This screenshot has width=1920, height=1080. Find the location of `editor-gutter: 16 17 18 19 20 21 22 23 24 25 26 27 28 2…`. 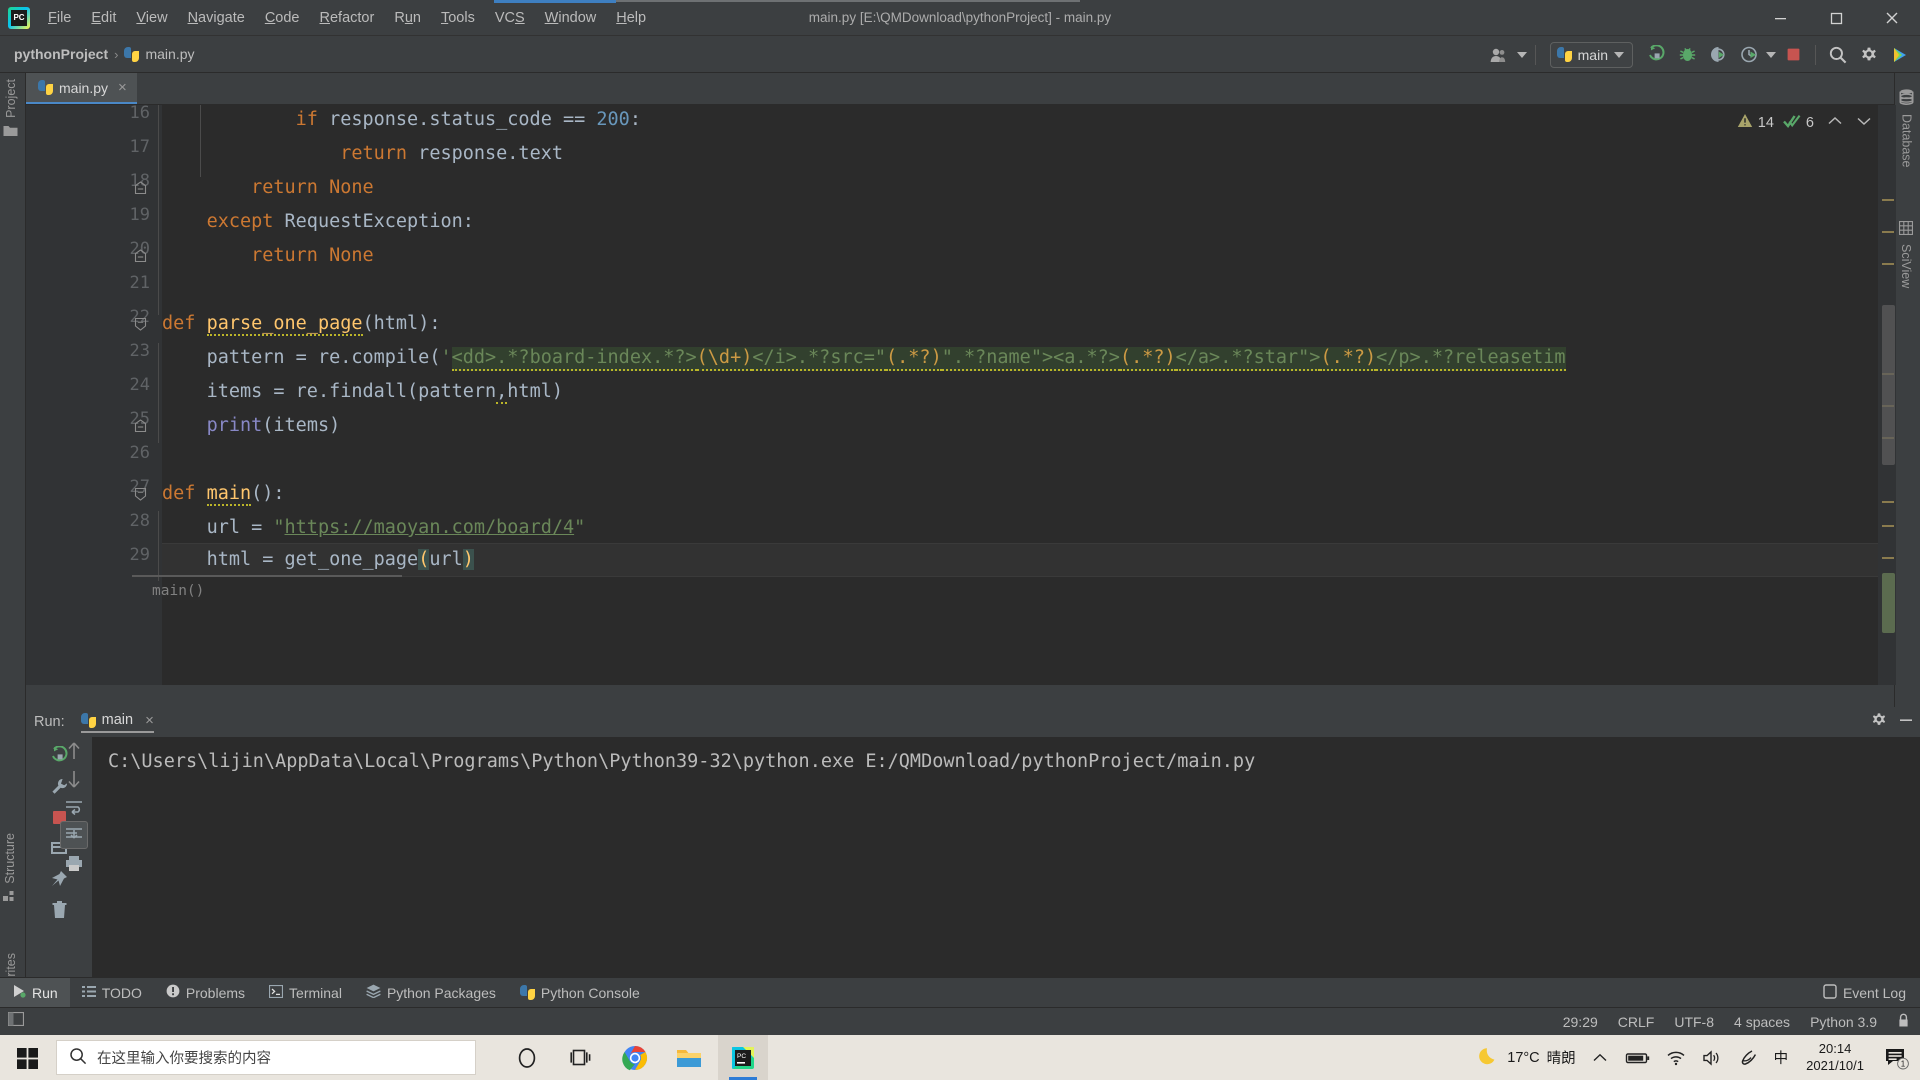

editor-gutter: 16 17 18 19 20 21 22 23 24 25 26 27 28 2… is located at coordinates (94, 395).